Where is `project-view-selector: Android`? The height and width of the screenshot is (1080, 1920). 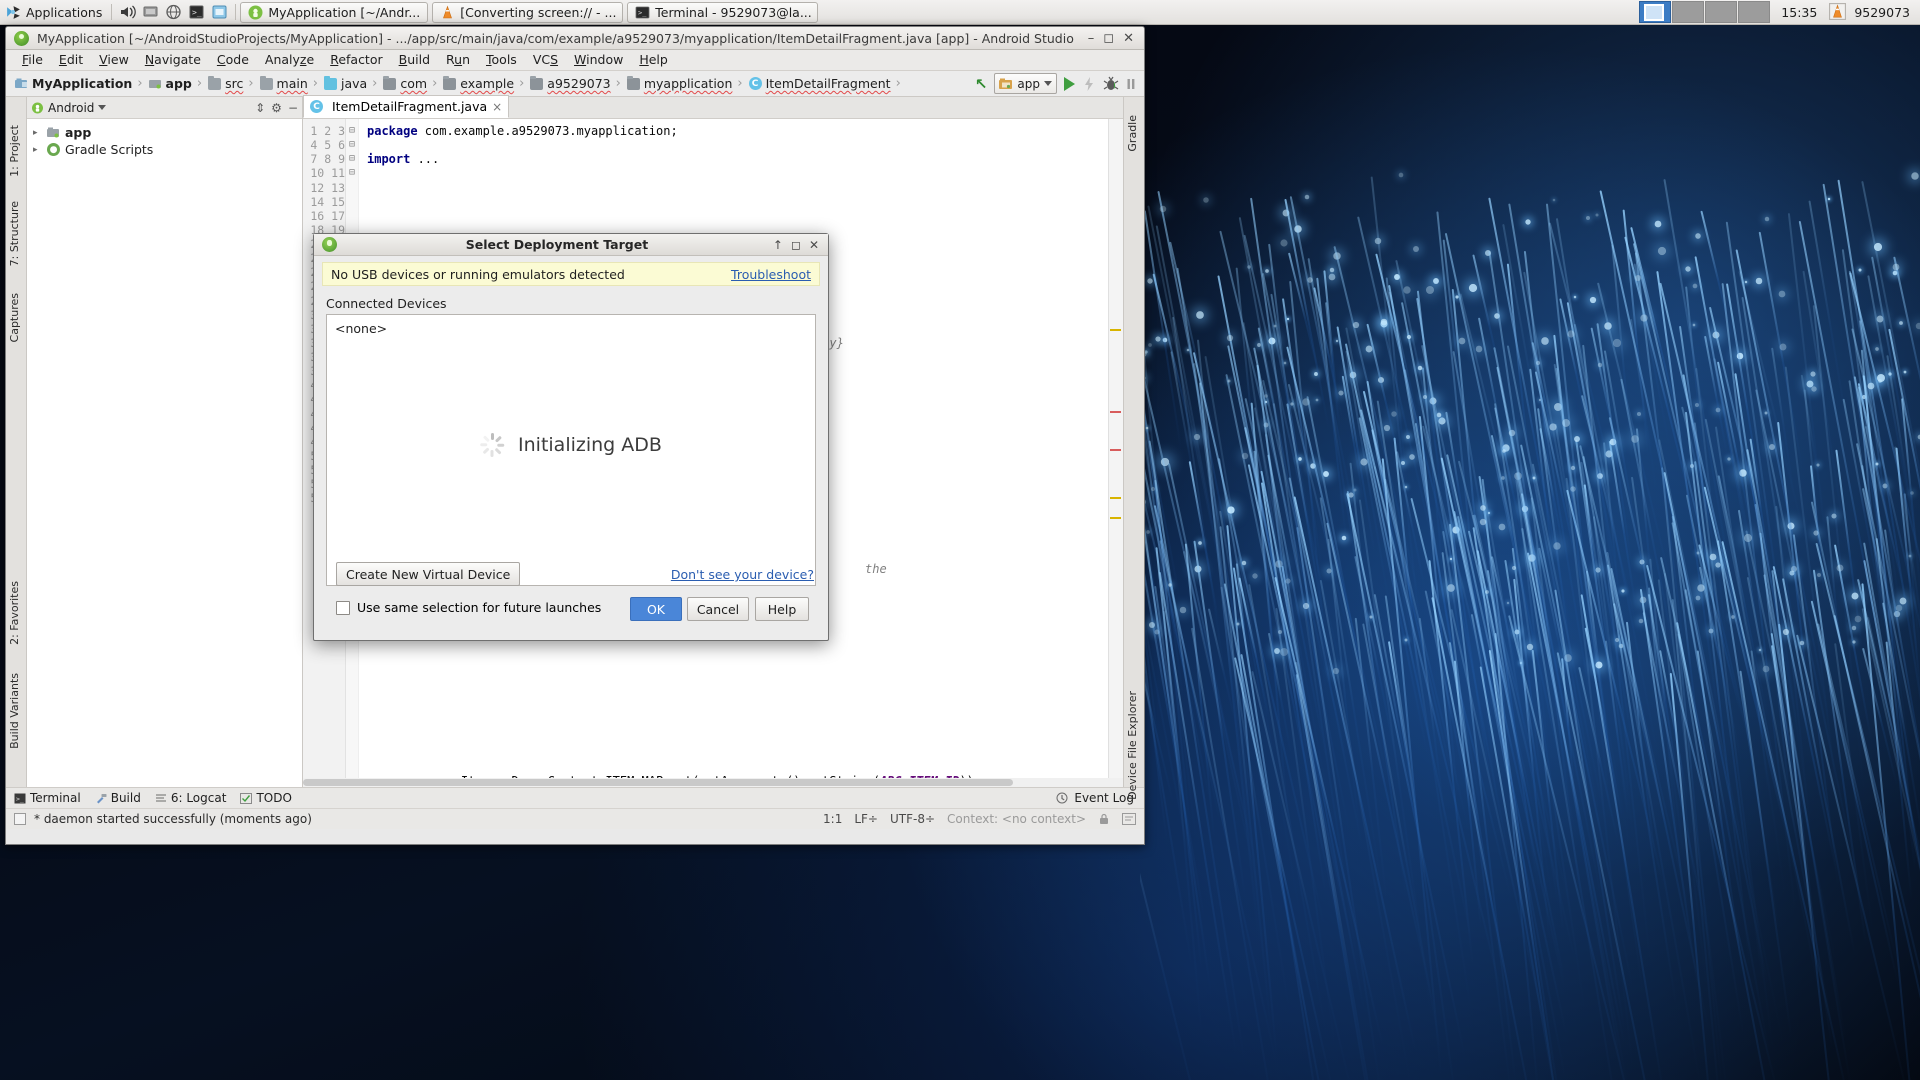 project-view-selector: Android is located at coordinates (69, 108).